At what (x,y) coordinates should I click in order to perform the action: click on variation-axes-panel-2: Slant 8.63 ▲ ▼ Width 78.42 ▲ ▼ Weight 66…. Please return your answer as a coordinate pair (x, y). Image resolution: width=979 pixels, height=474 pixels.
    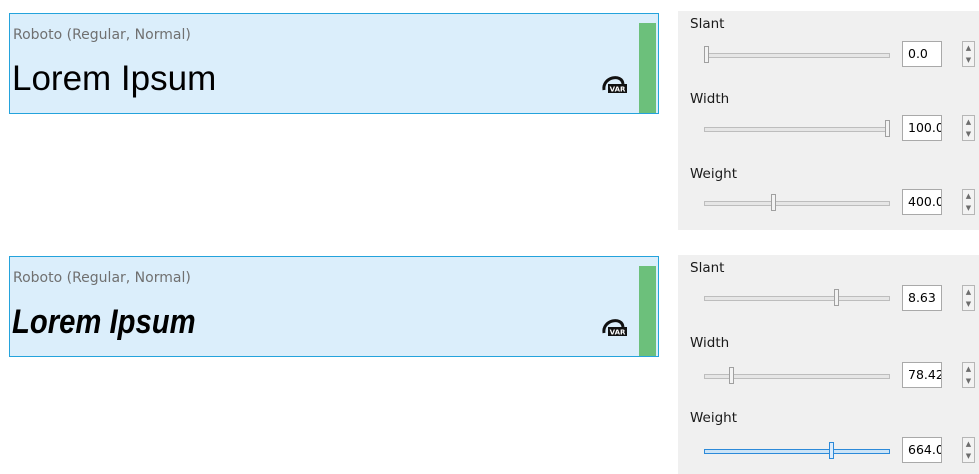
    Looking at the image, I should click on (828, 364).